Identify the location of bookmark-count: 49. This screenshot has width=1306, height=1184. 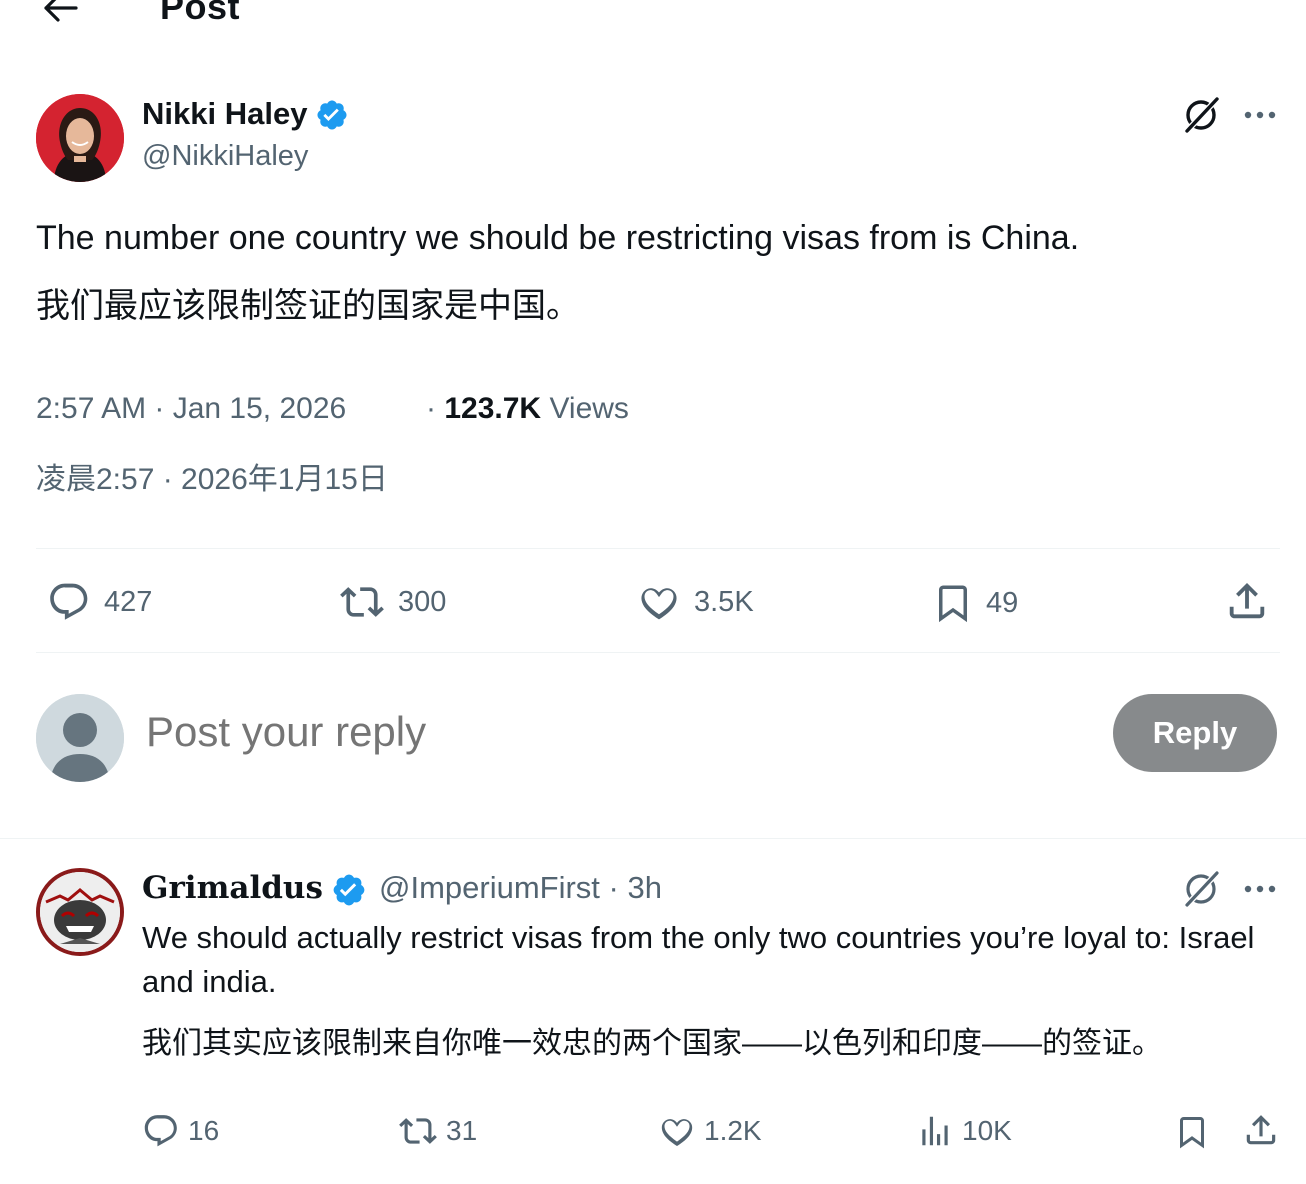
(1002, 602).